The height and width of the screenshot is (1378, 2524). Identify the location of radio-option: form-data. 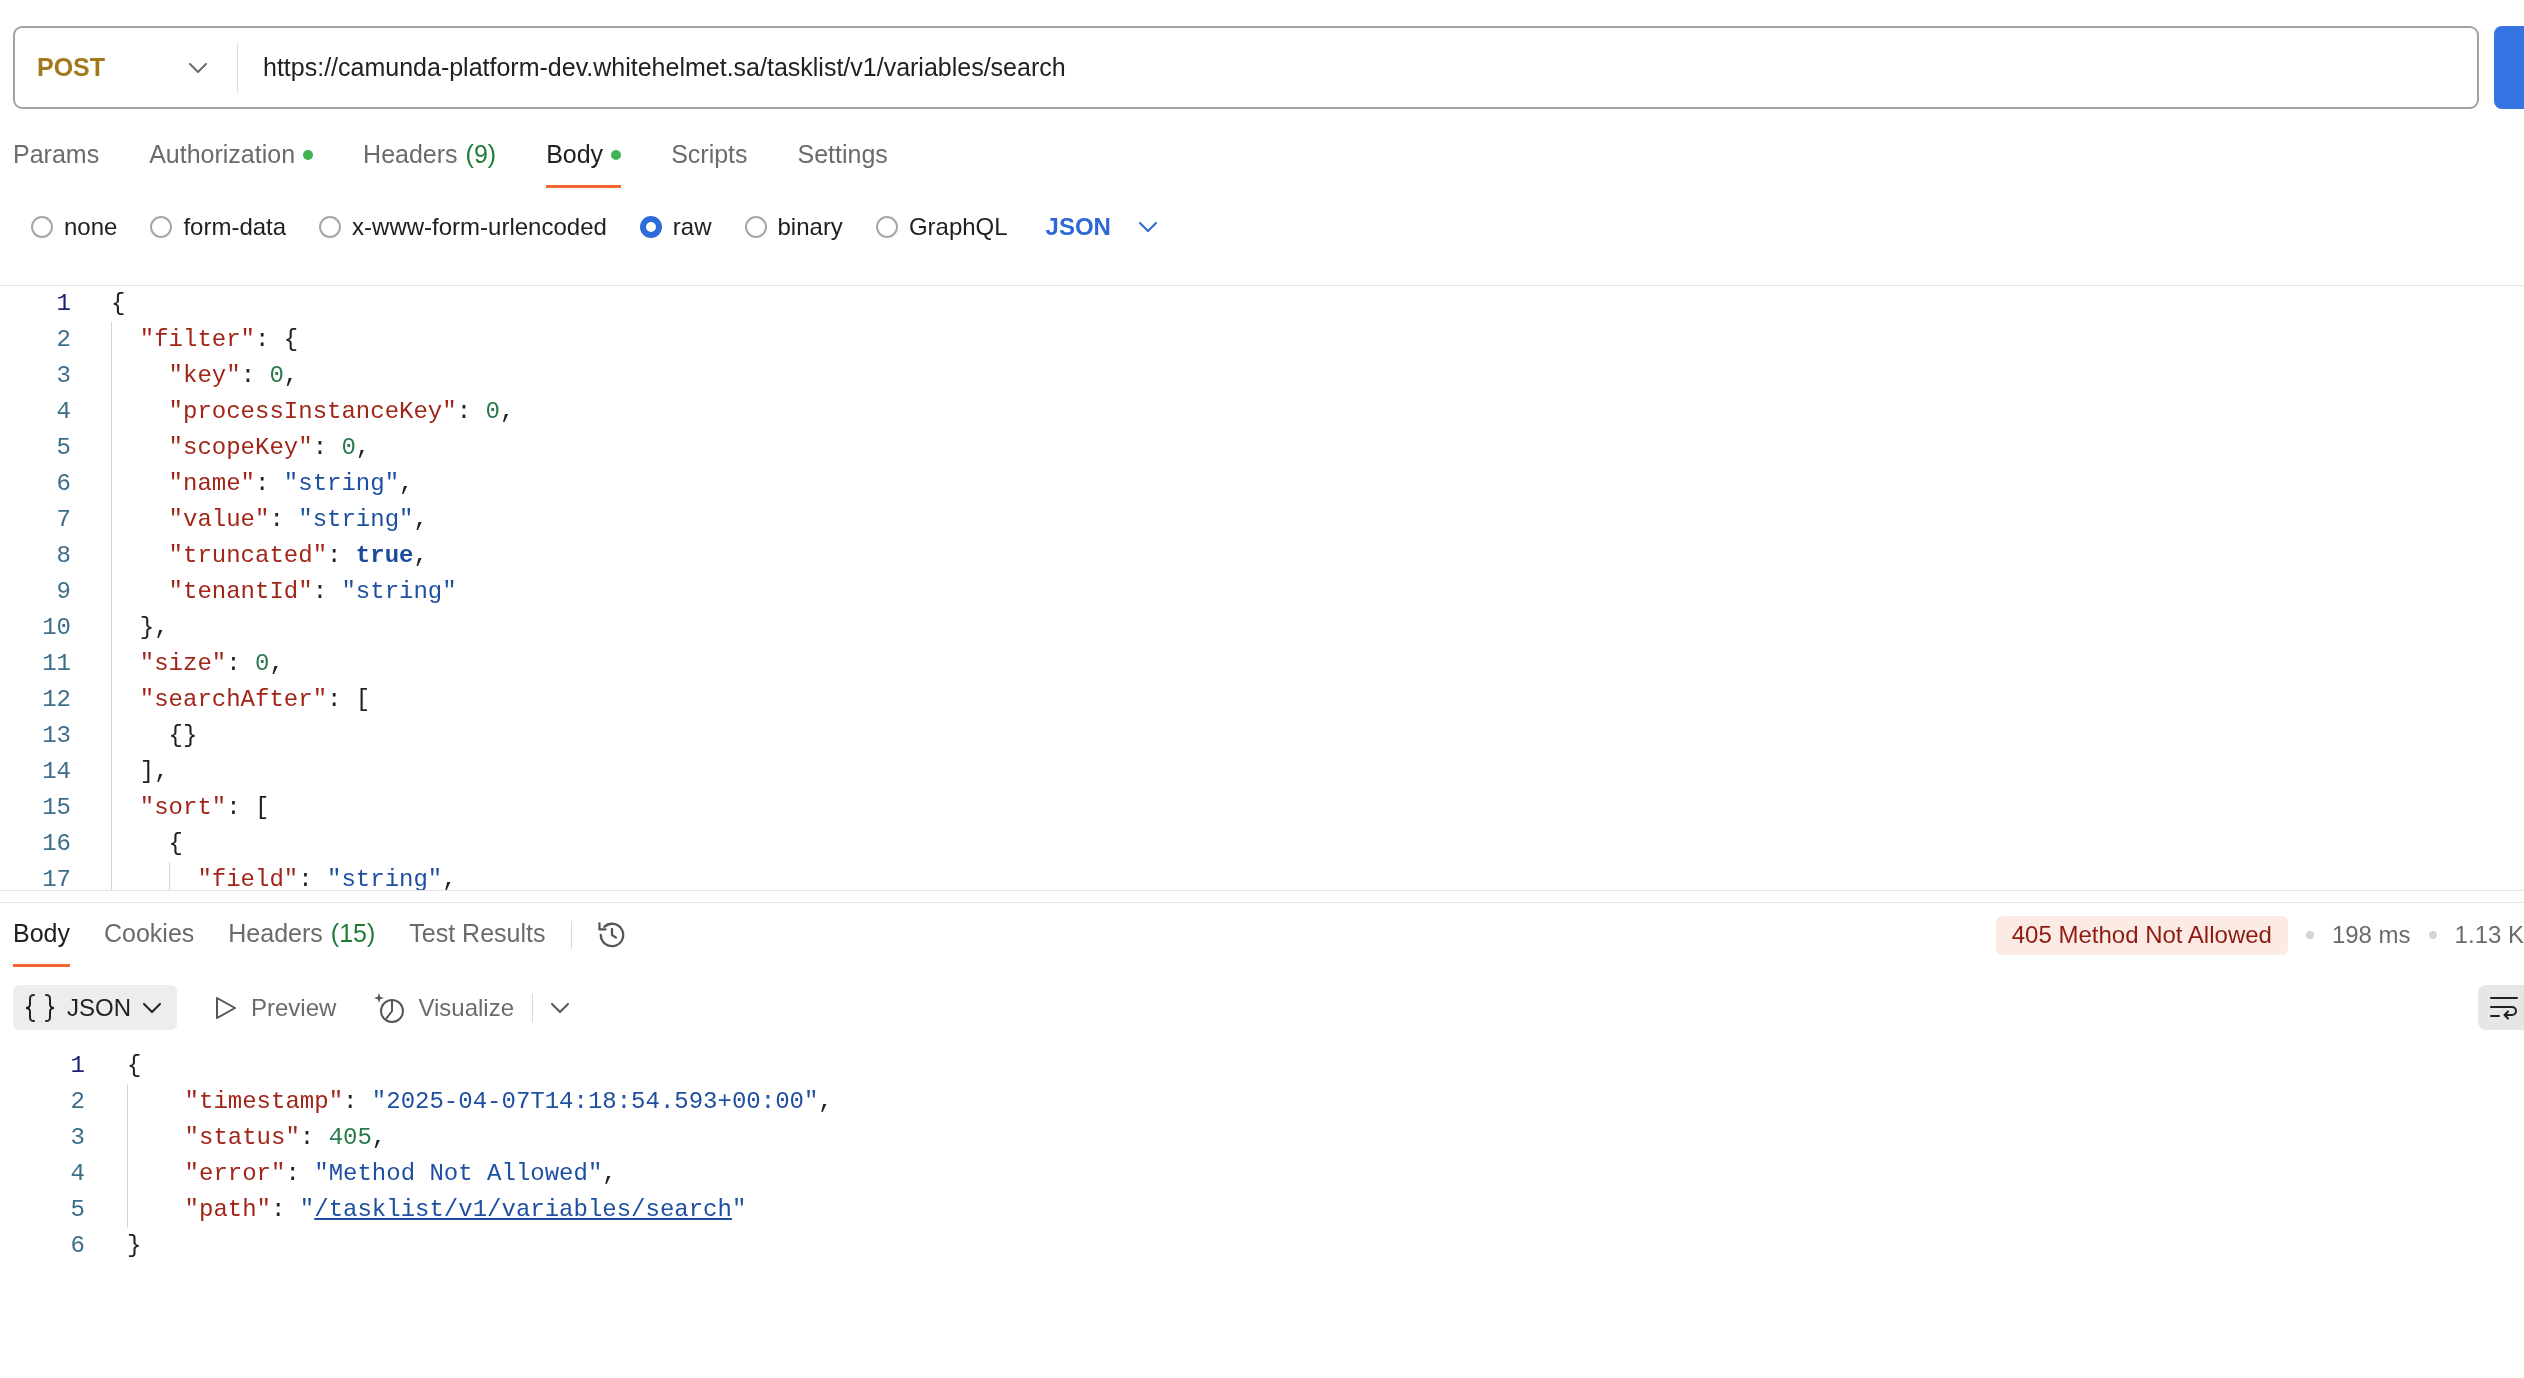
(218, 227).